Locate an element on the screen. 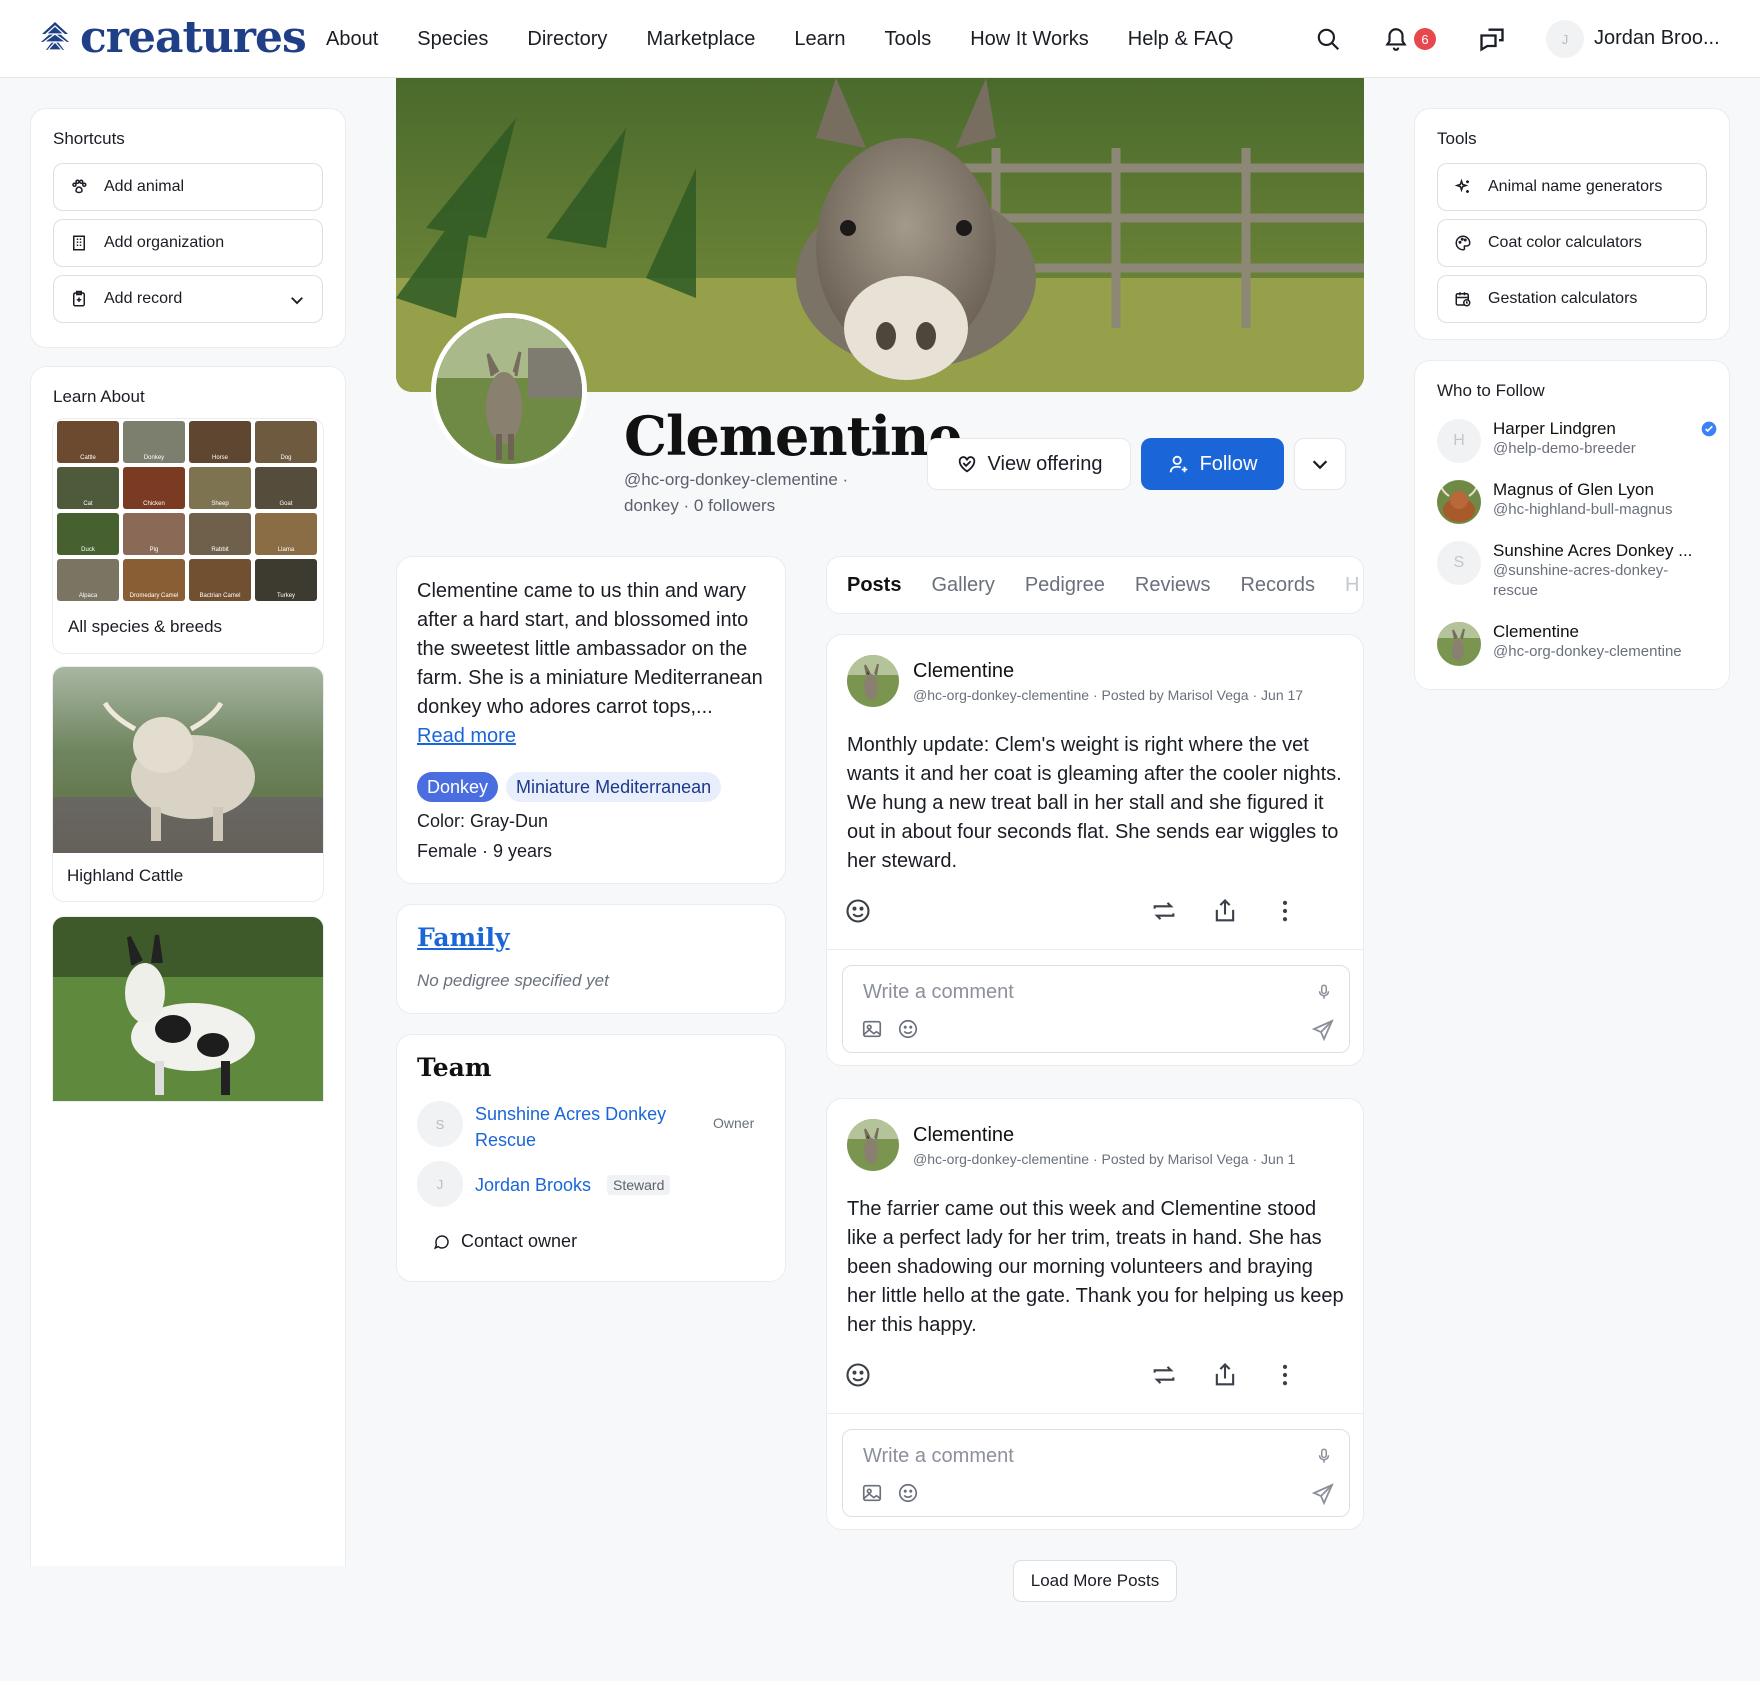 The image size is (1760, 1681). suggestion-avatar: S is located at coordinates (1459, 563).